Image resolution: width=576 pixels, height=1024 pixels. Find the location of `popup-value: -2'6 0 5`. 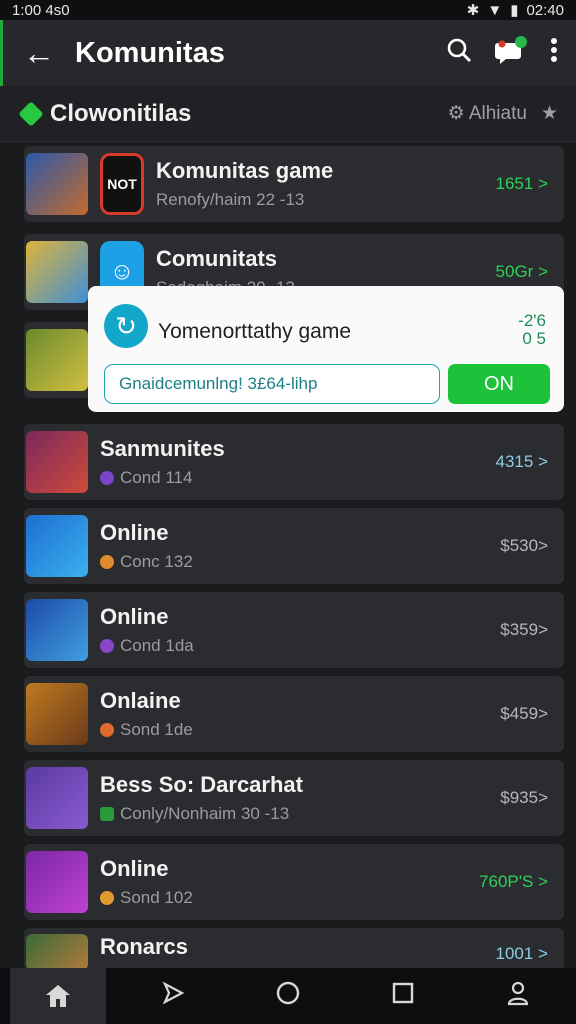

popup-value: -2'6 0 5 is located at coordinates (532, 330).